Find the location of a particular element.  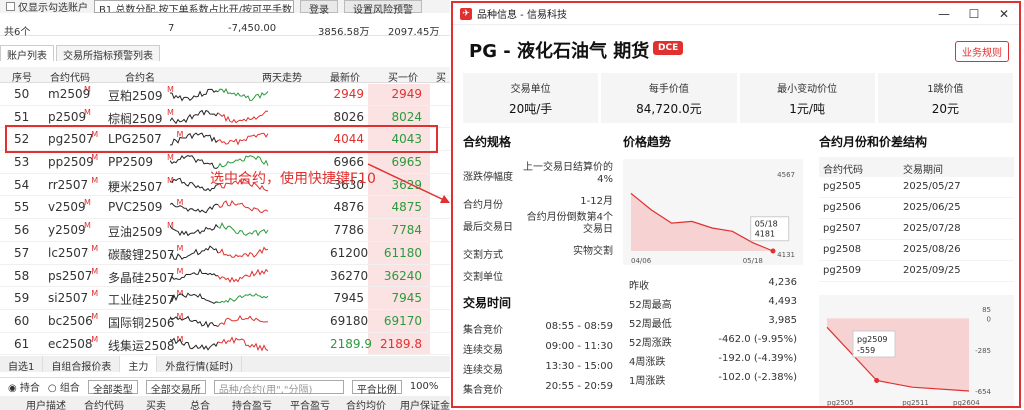

trend-stat-row: 1周涨跌 -102.0 (-2.38%) is located at coordinates (713, 377).